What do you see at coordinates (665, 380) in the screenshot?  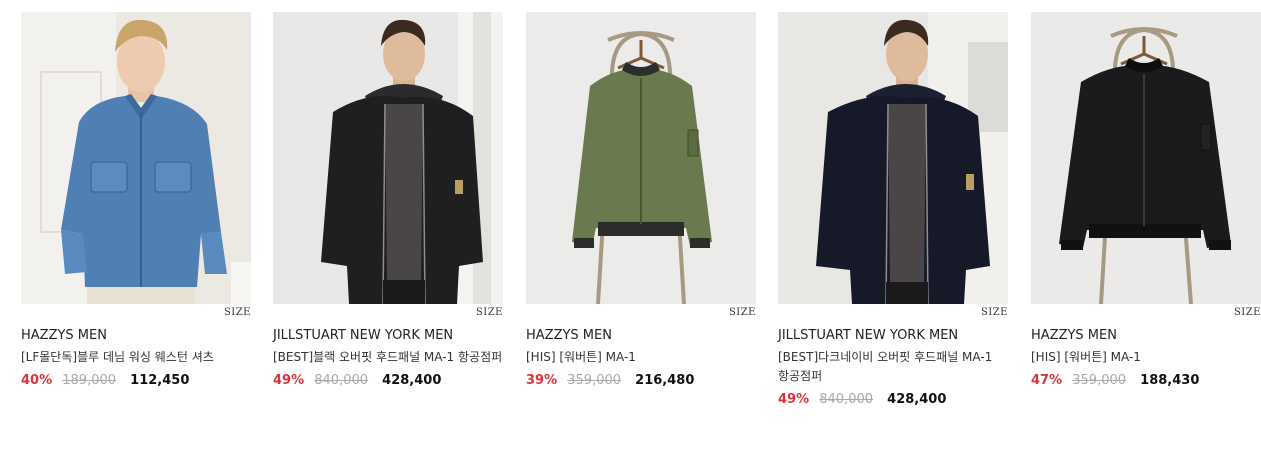 I see `sale-price: 216,480` at bounding box center [665, 380].